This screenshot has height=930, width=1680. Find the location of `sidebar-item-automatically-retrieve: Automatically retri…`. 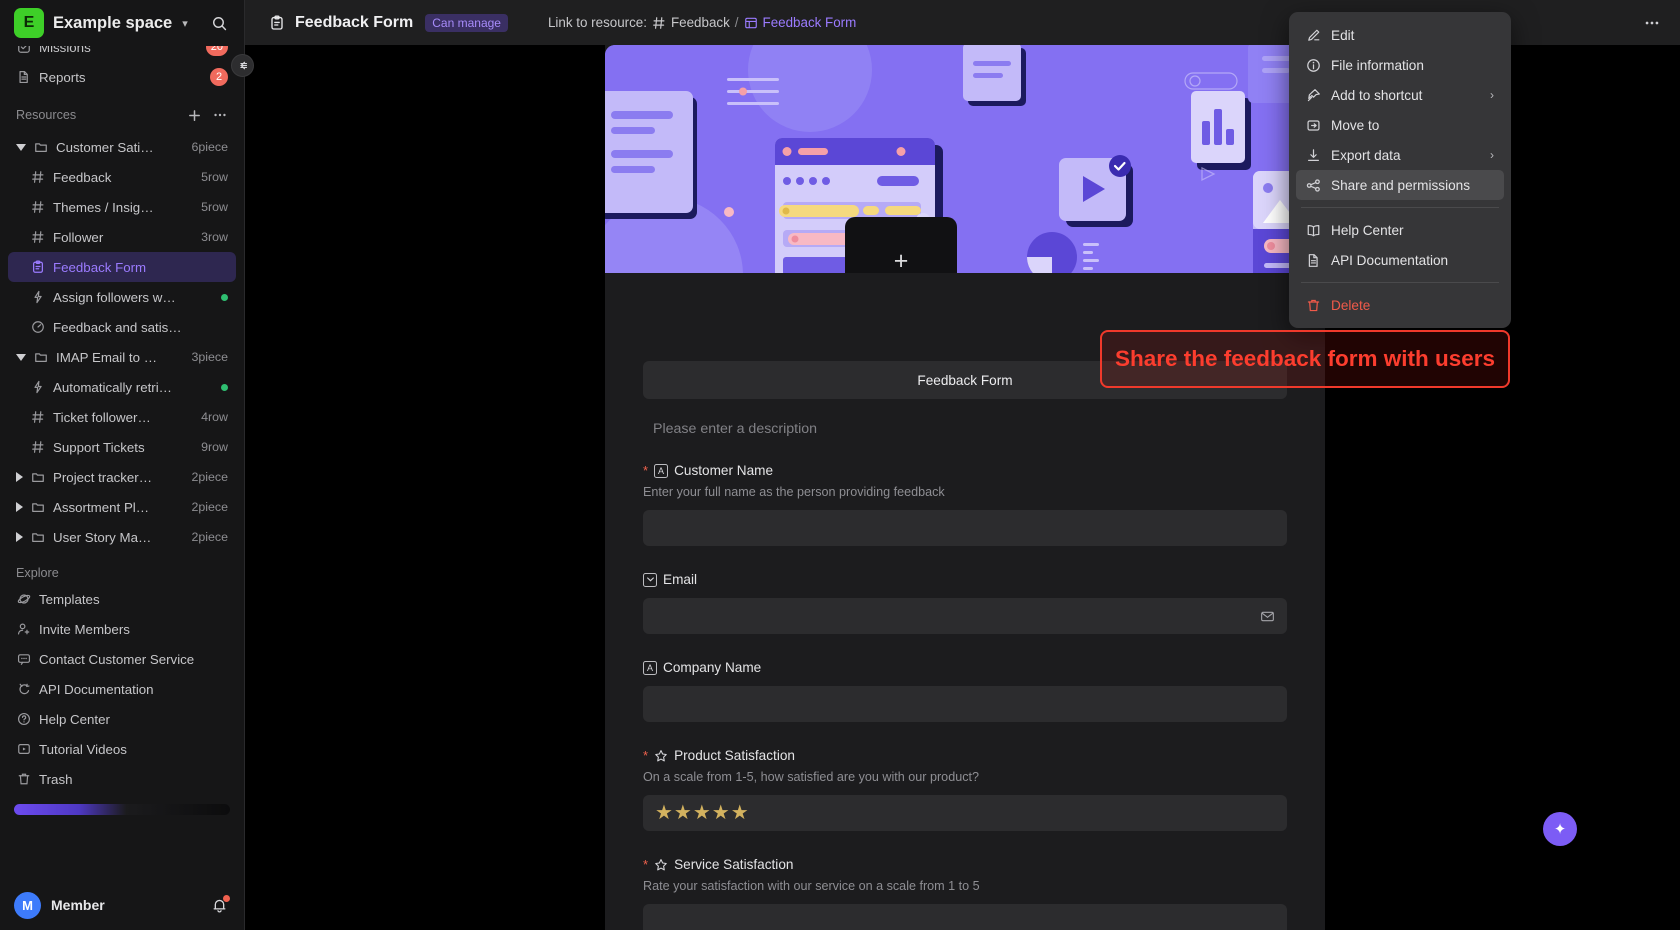

sidebar-item-automatically-retrieve: Automatically retri… is located at coordinates (122, 387).